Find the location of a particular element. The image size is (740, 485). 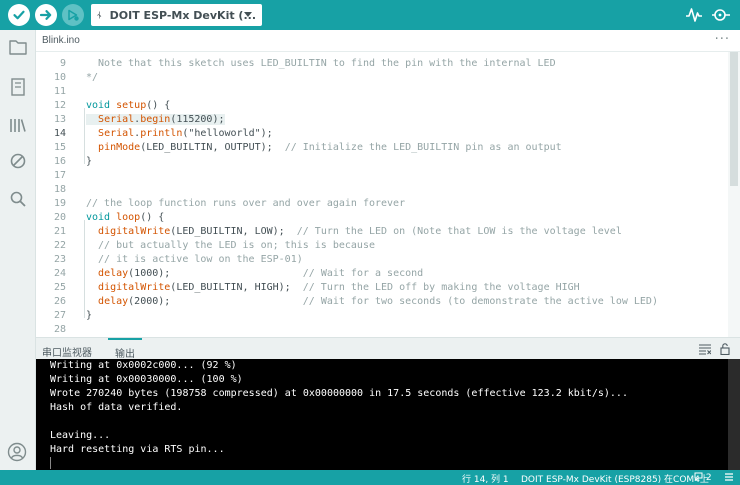

lock-icon is located at coordinates (725, 349).